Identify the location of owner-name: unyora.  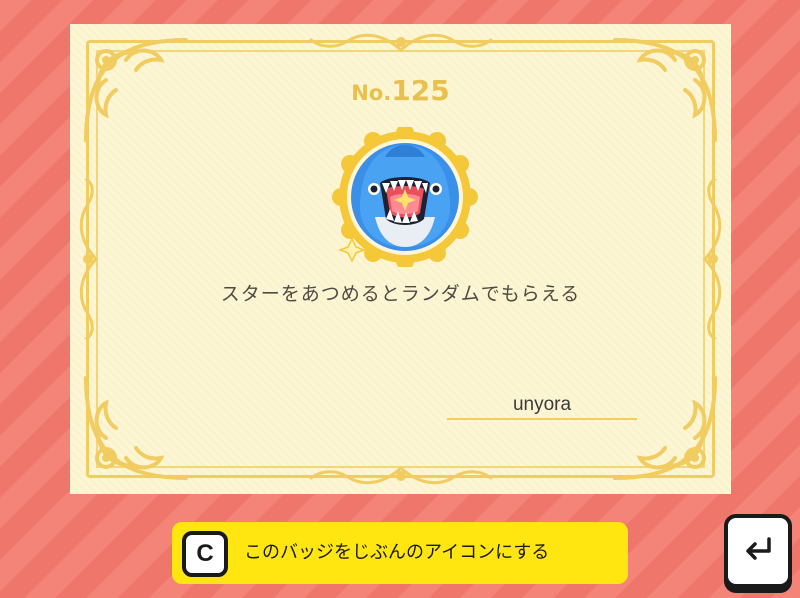
(542, 407).